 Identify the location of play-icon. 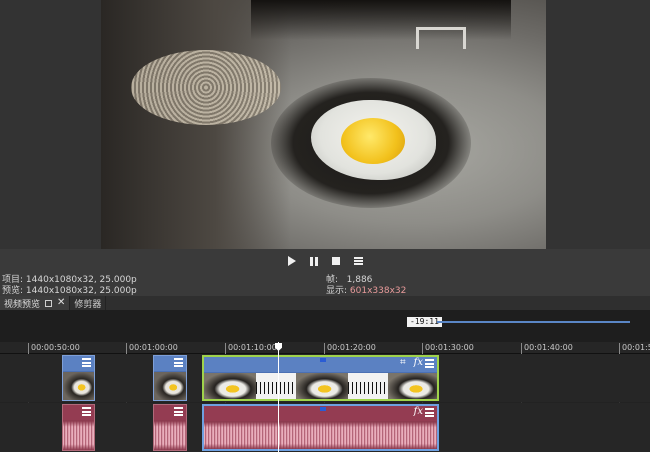
(292, 261).